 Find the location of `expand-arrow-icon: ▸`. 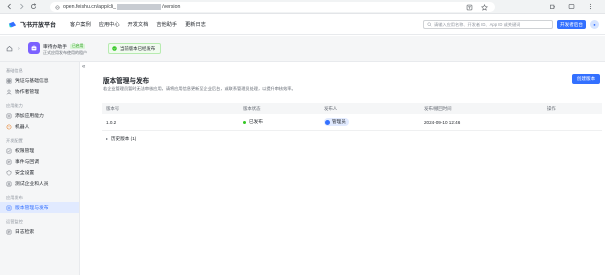

expand-arrow-icon: ▸ is located at coordinates (107, 138).